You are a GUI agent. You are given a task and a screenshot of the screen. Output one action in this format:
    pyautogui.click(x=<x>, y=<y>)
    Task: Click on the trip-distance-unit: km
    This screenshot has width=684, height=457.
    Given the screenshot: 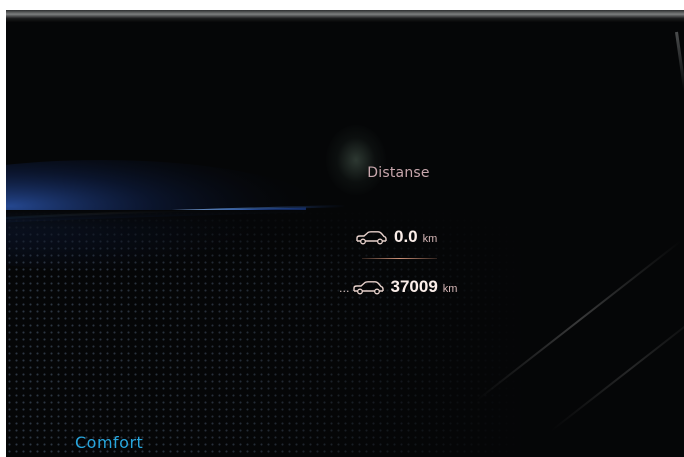 What is the action you would take?
    pyautogui.click(x=430, y=239)
    